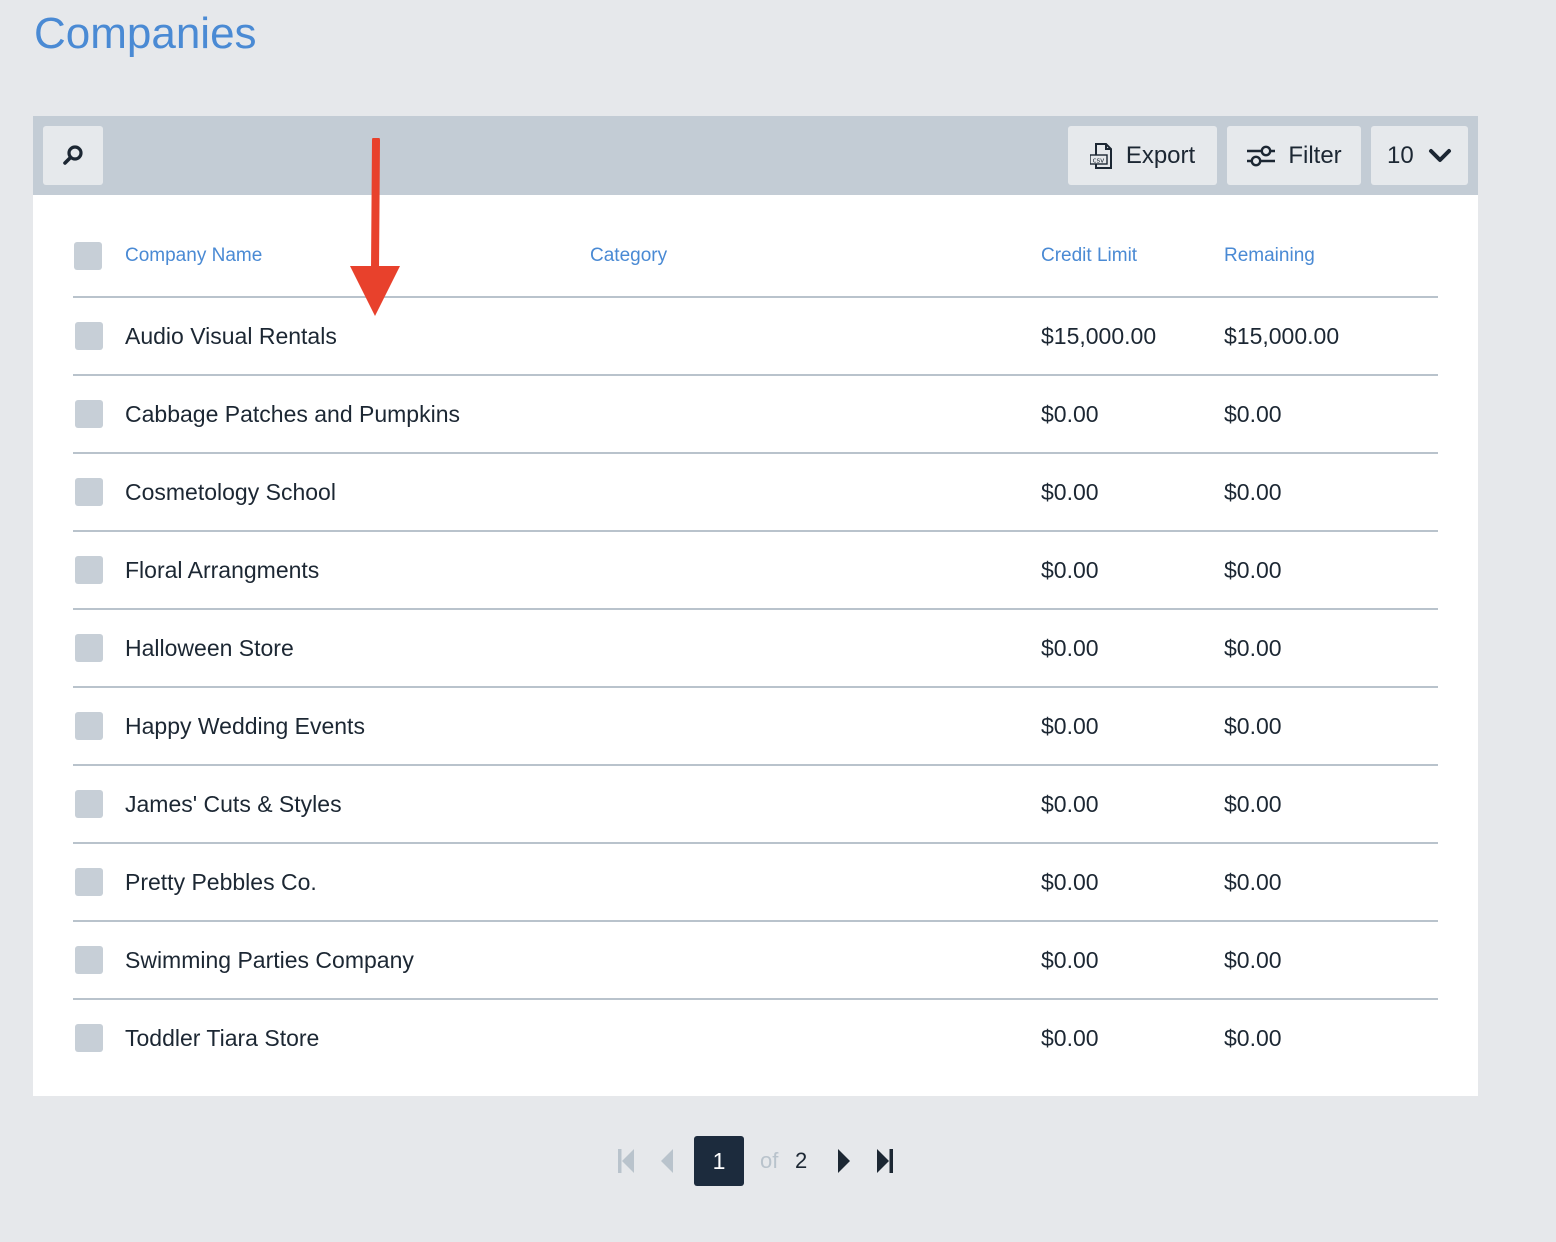  What do you see at coordinates (1261, 156) in the screenshot?
I see `sliders-icon` at bounding box center [1261, 156].